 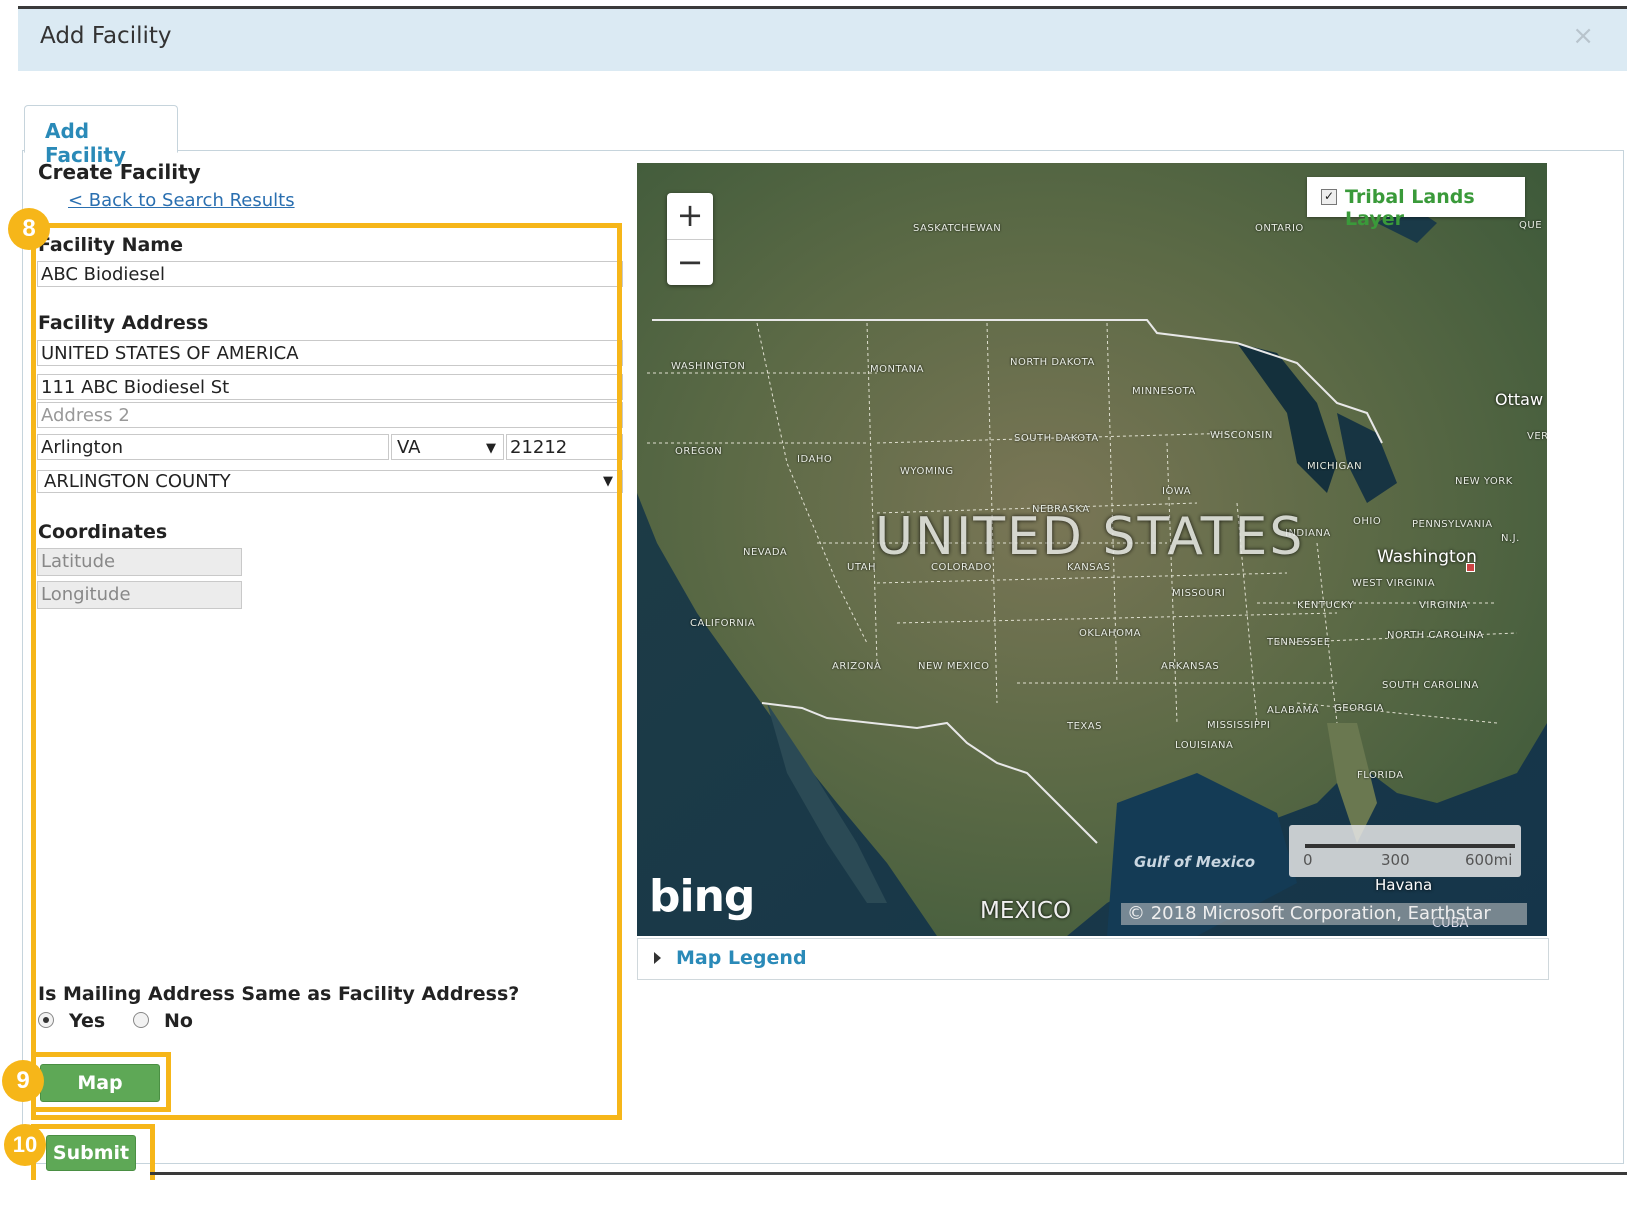 What do you see at coordinates (1394, 583) in the screenshot?
I see `map-region-label: WEST VIRGINIA` at bounding box center [1394, 583].